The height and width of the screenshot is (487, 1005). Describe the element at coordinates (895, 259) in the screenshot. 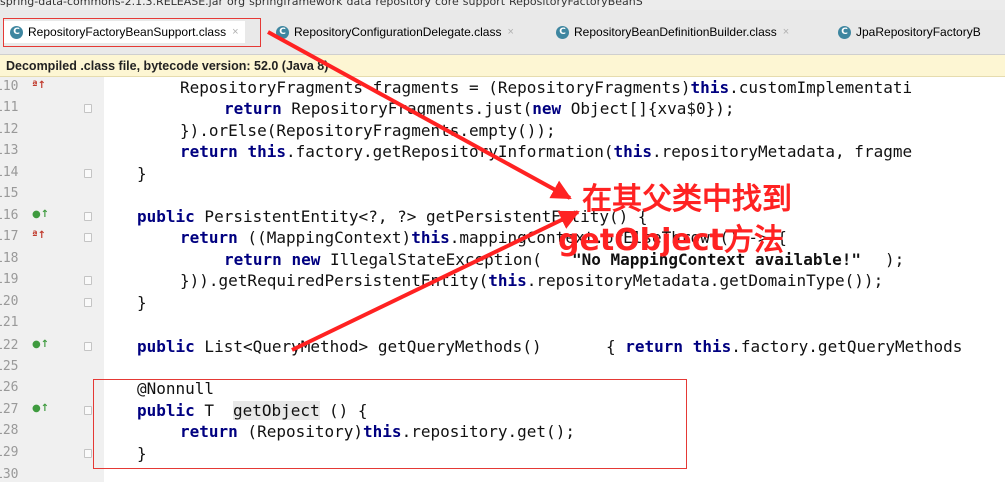

I see `code-text: );` at that location.